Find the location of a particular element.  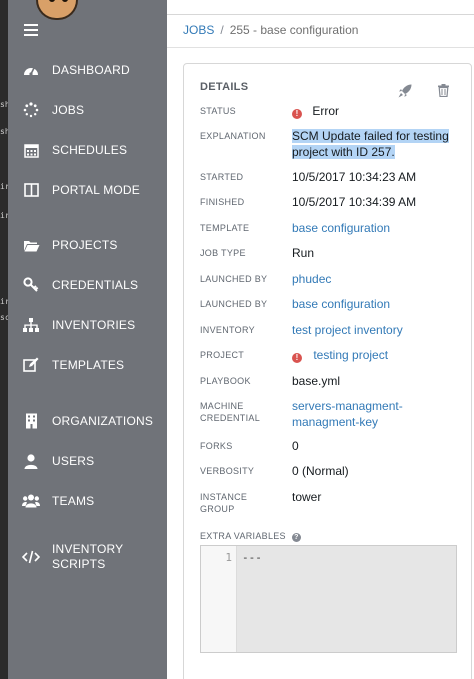

sidebar-item-organizations: ORGANIZATIONS is located at coordinates (87, 421).